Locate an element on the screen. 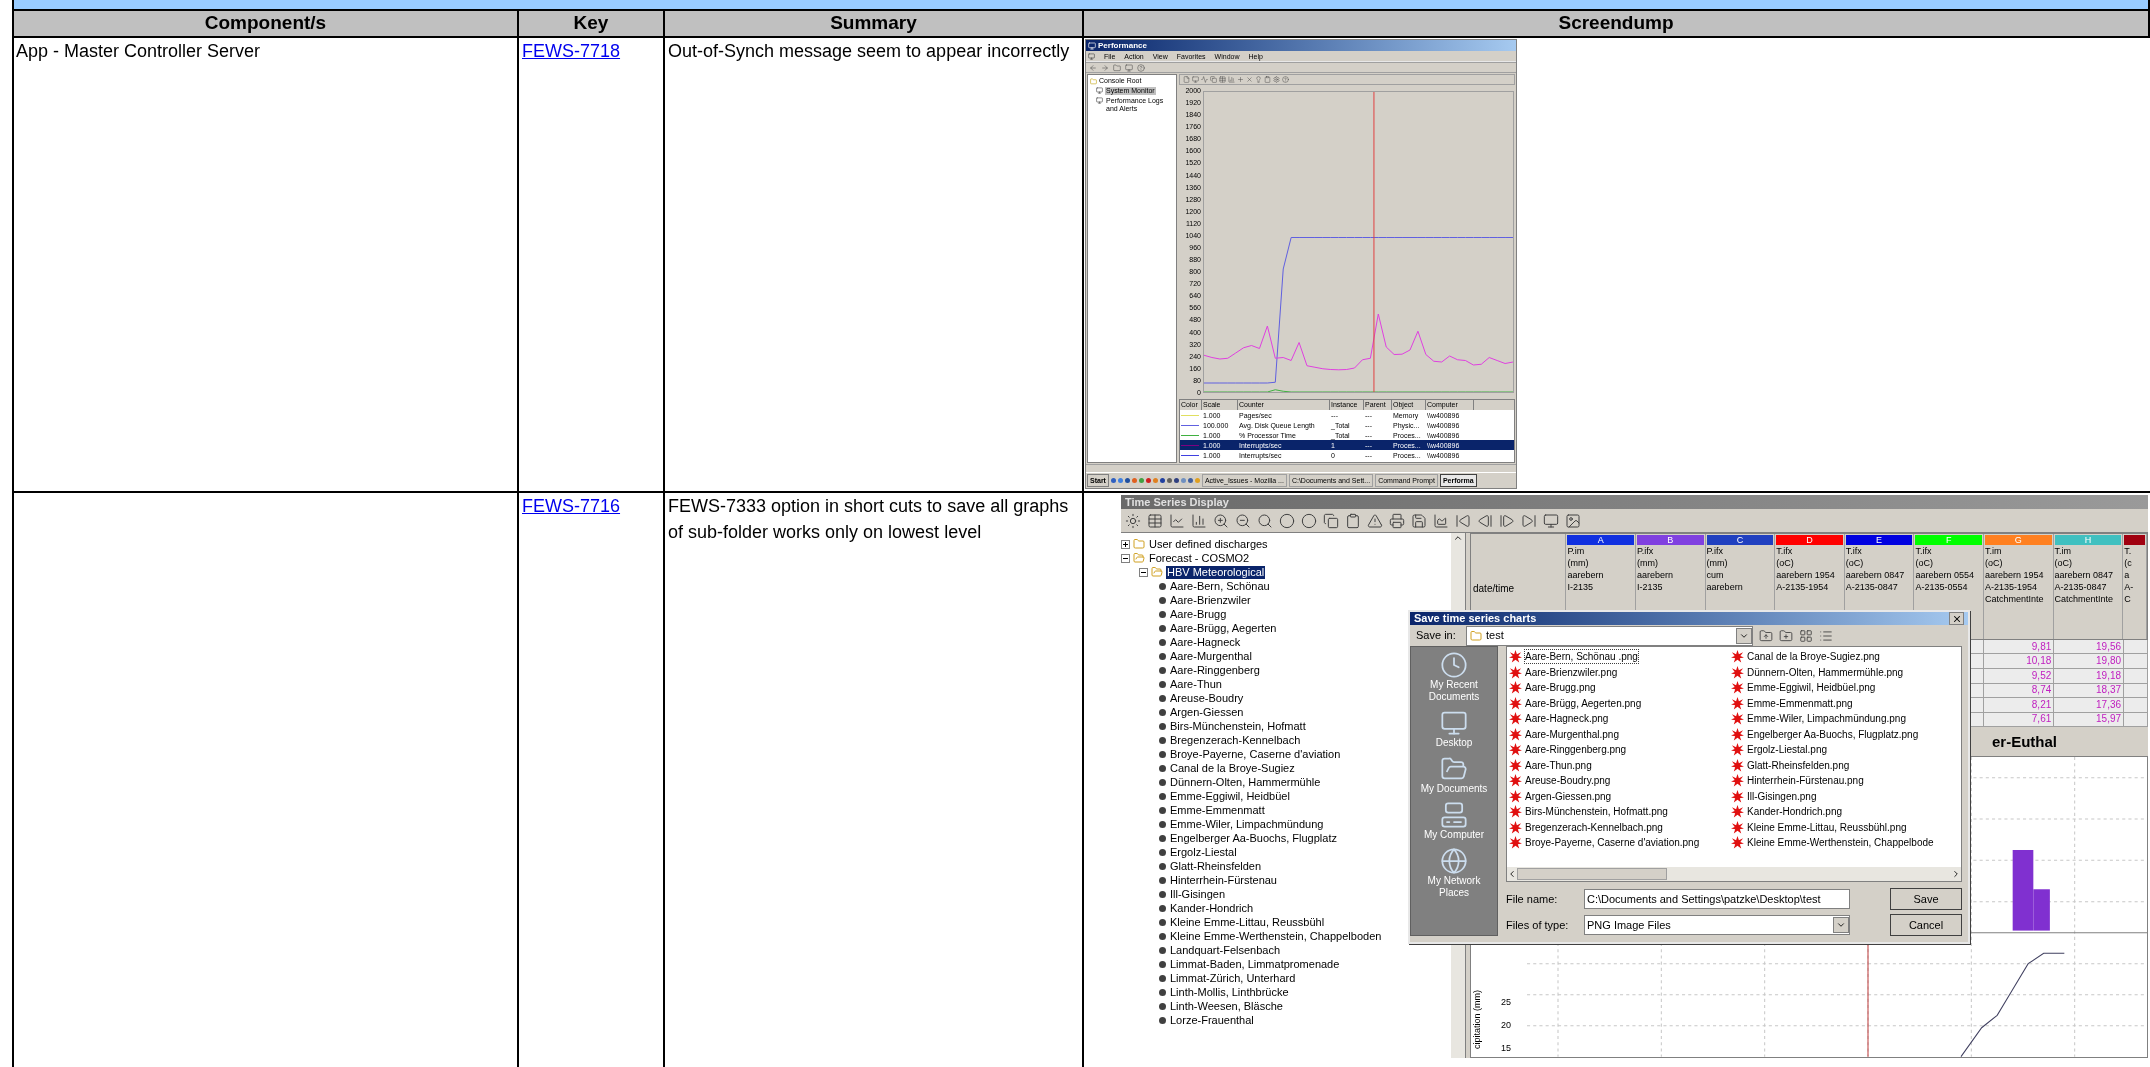 This screenshot has width=2150, height=1067. tree-item: Linth-Weesen, Bläsche is located at coordinates (1226, 1006).